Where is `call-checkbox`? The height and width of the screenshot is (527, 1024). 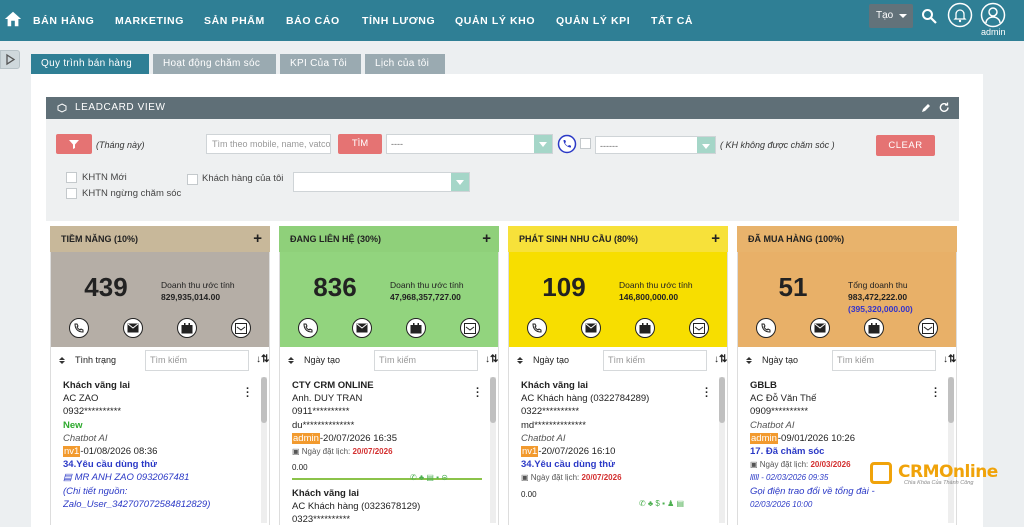 call-checkbox is located at coordinates (585, 143).